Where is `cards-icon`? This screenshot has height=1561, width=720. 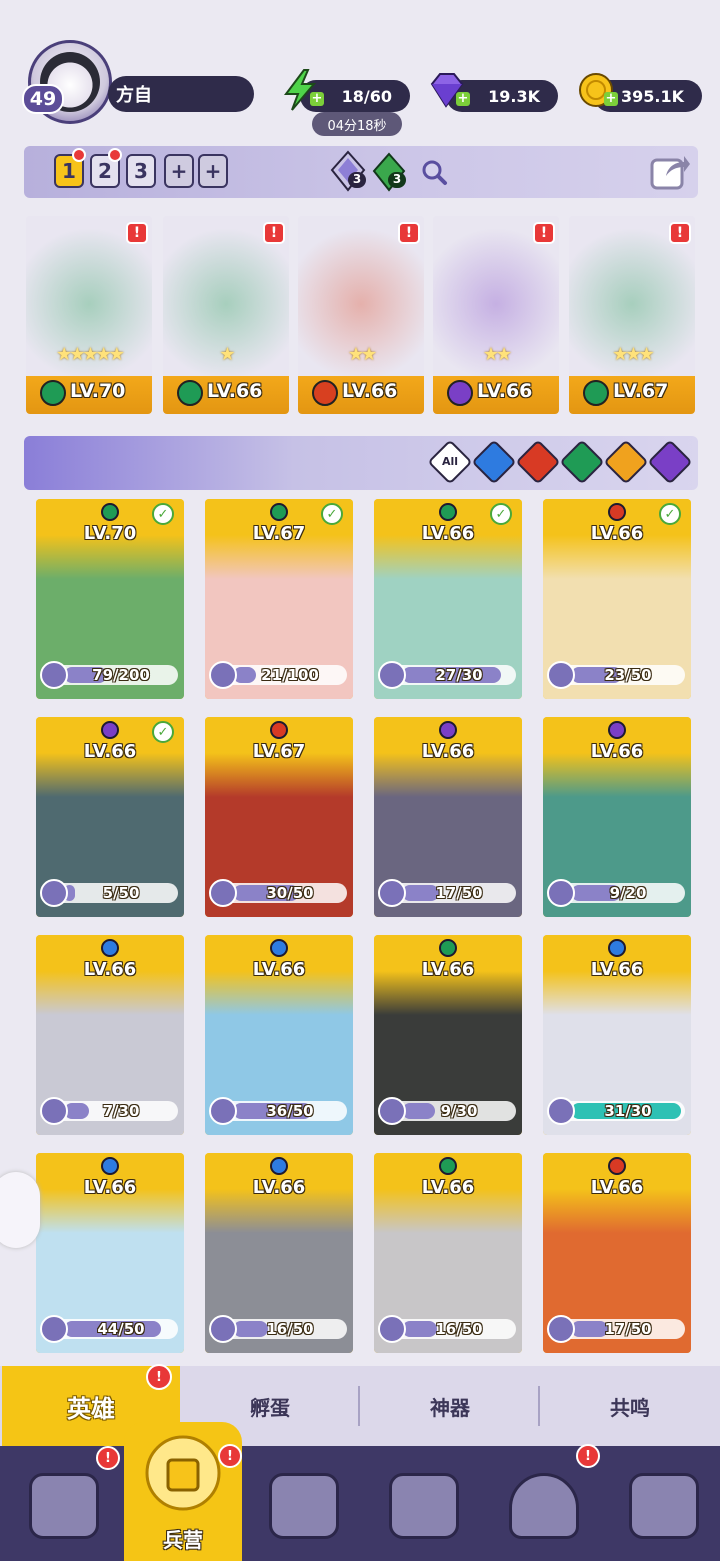 cards-icon is located at coordinates (64, 1506).